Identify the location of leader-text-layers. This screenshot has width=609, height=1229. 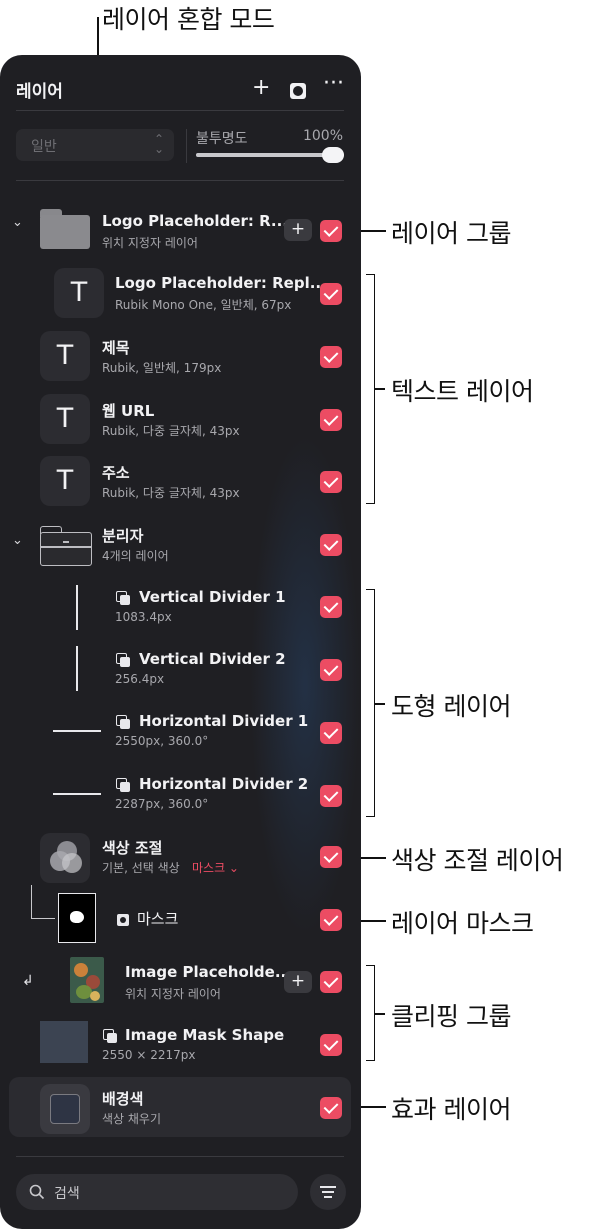
(380, 389).